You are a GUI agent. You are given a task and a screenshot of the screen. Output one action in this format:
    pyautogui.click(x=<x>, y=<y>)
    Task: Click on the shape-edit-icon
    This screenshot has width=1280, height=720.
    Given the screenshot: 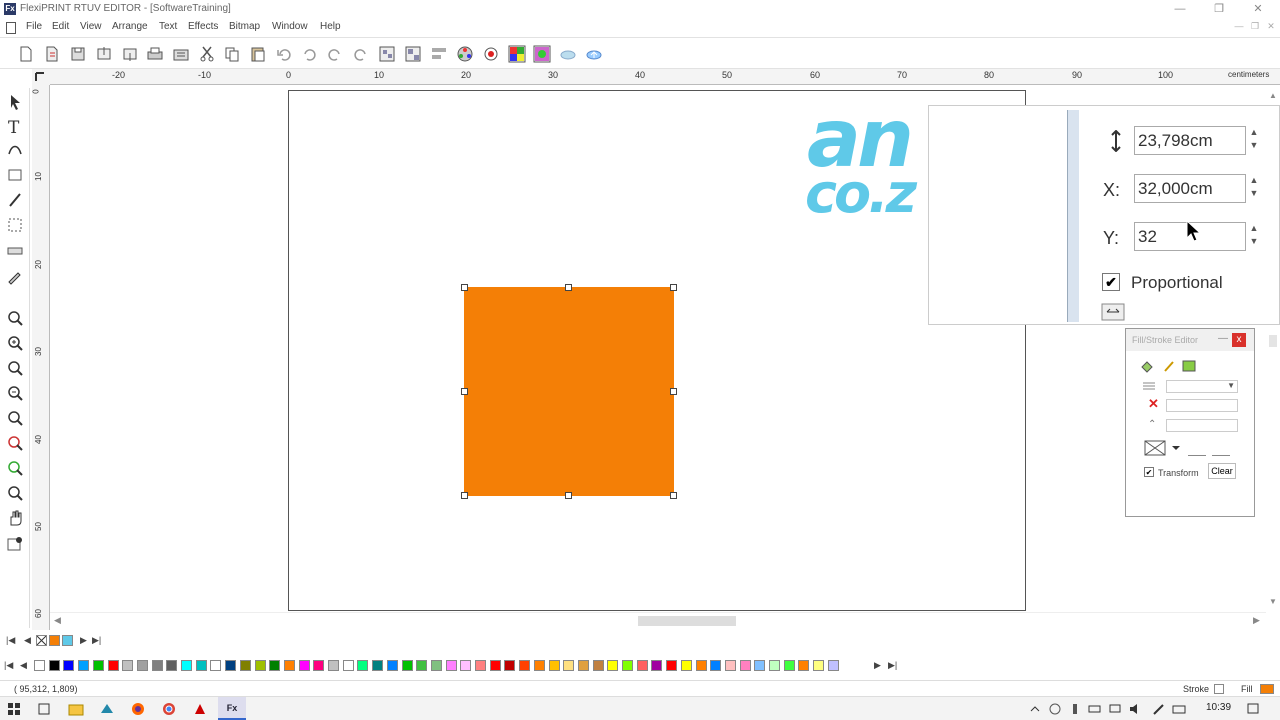 What is the action you would take?
    pyautogui.click(x=15, y=150)
    